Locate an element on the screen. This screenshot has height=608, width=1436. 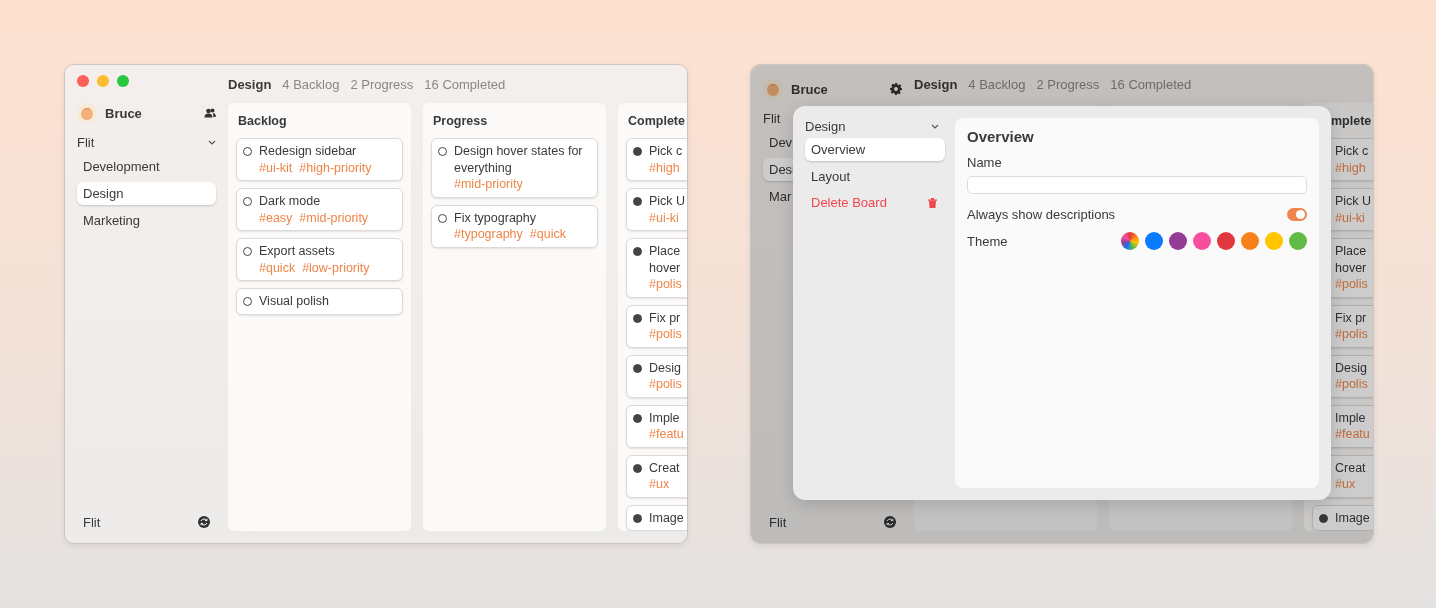
sidebar-item: Design is located at coordinates (146, 193).